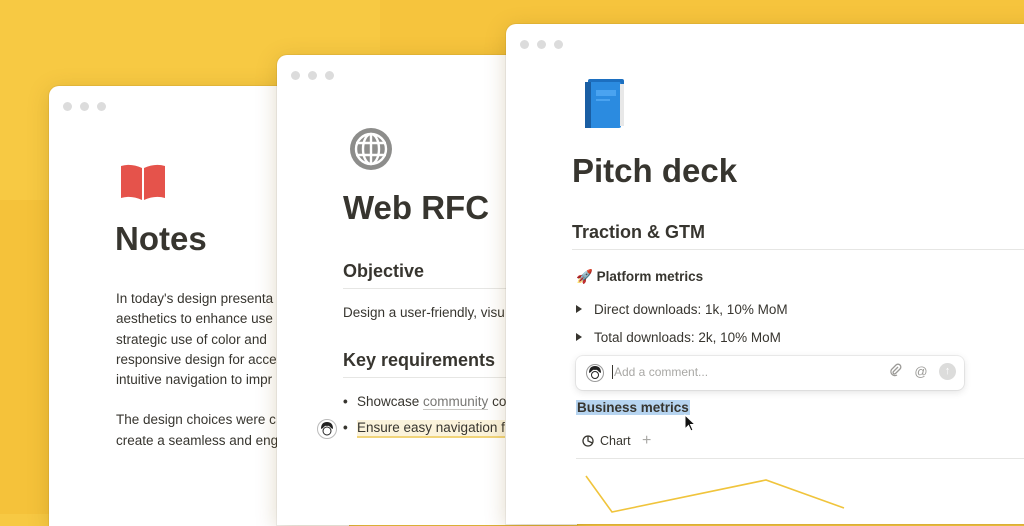 This screenshot has height=526, width=1024. Describe the element at coordinates (691, 309) in the screenshot. I see `toggle-text: Direct downloads: 1k, 10% MoM` at that location.